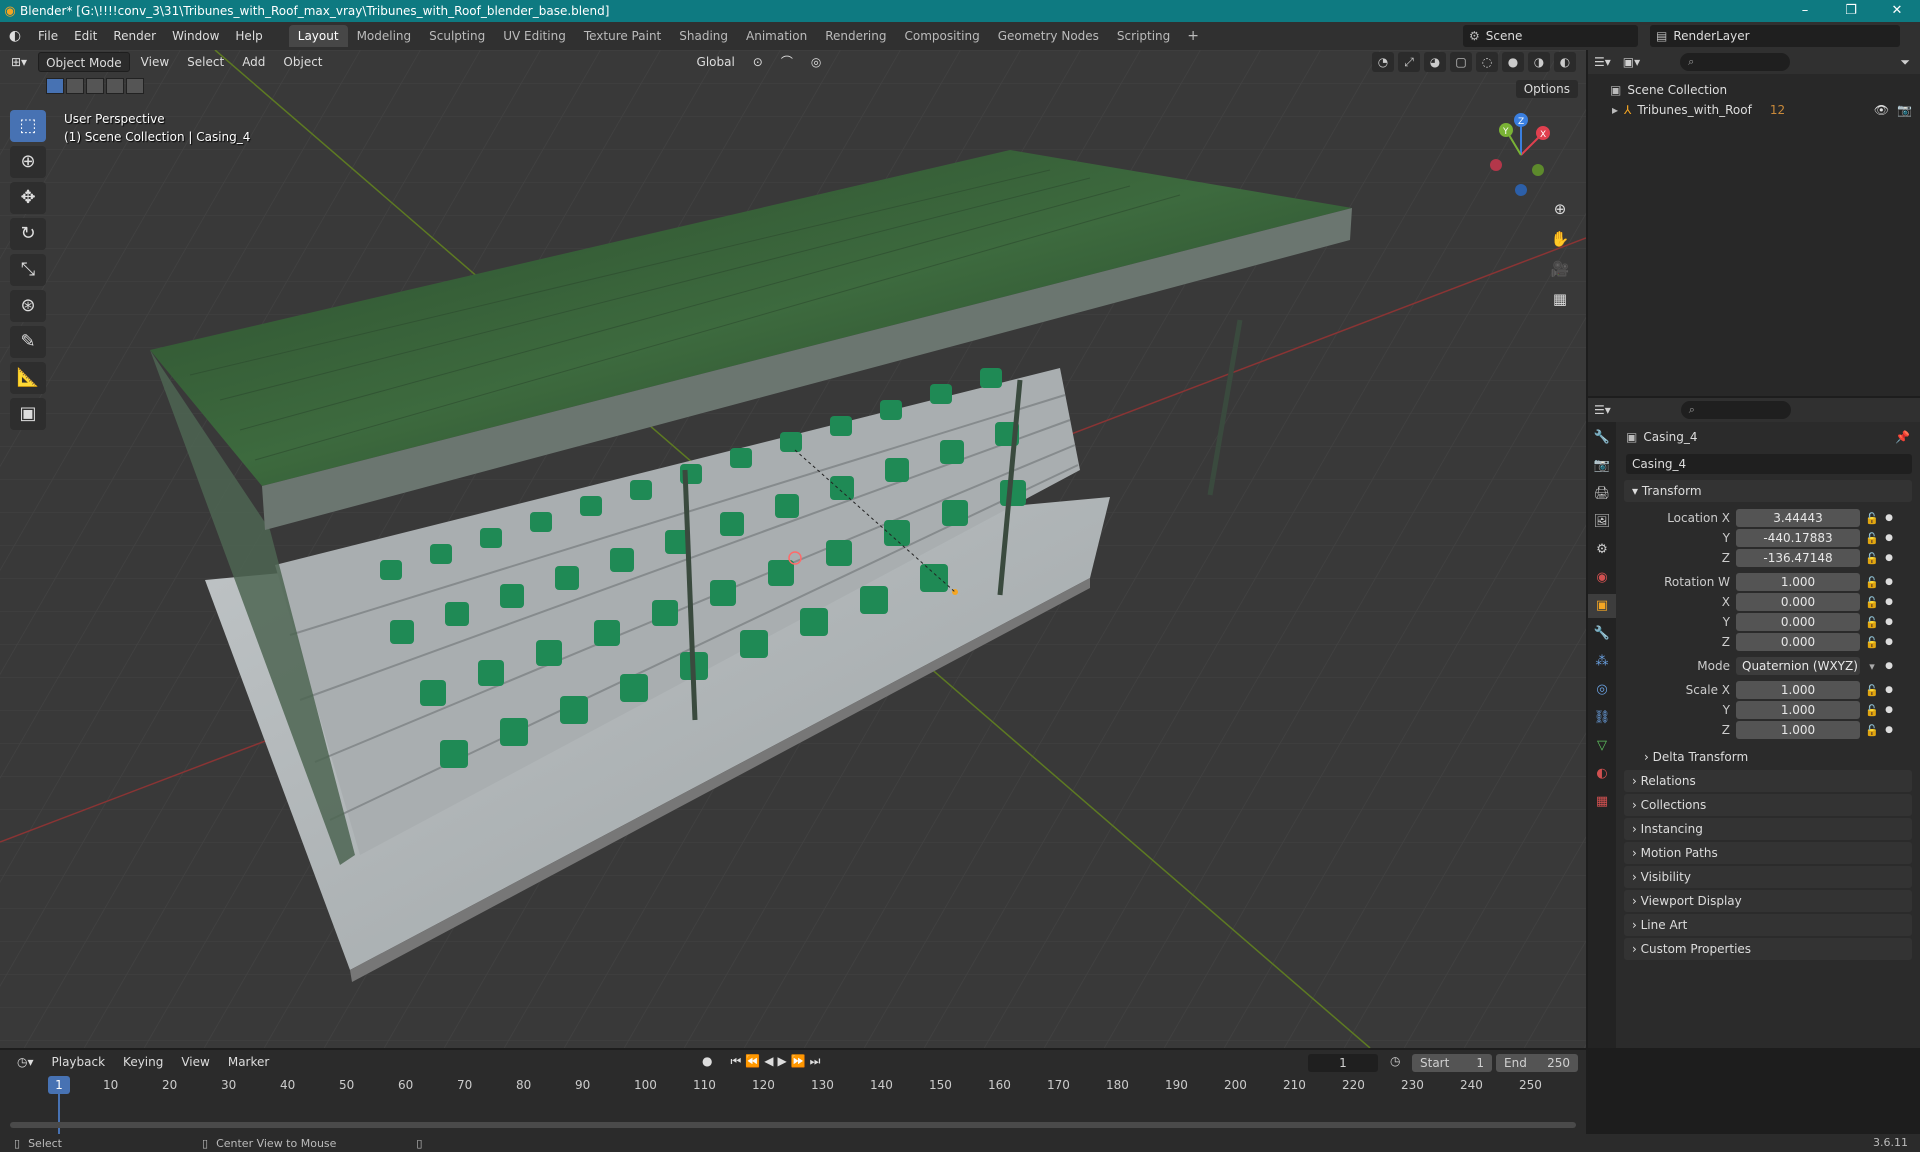 The height and width of the screenshot is (1152, 1920). What do you see at coordinates (1798, 582) in the screenshot?
I see `rotation-w-field: 1.000` at bounding box center [1798, 582].